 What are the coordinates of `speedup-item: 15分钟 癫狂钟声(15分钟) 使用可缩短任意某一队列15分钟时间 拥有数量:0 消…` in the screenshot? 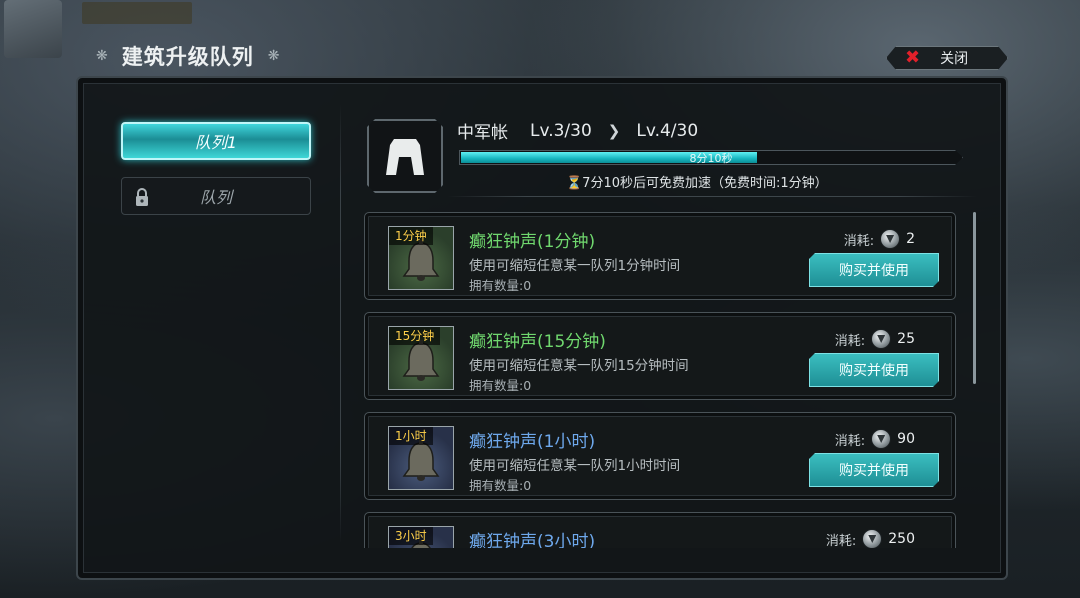 It's located at (660, 356).